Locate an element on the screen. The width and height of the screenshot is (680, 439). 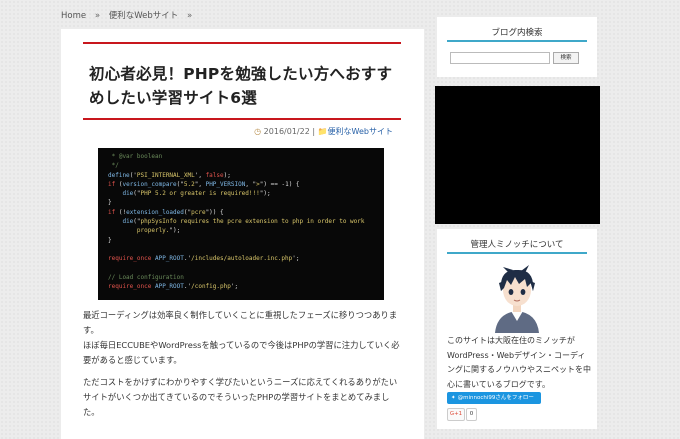
breadcrumb-category-link: 便利なWebサイト is located at coordinates (144, 16).